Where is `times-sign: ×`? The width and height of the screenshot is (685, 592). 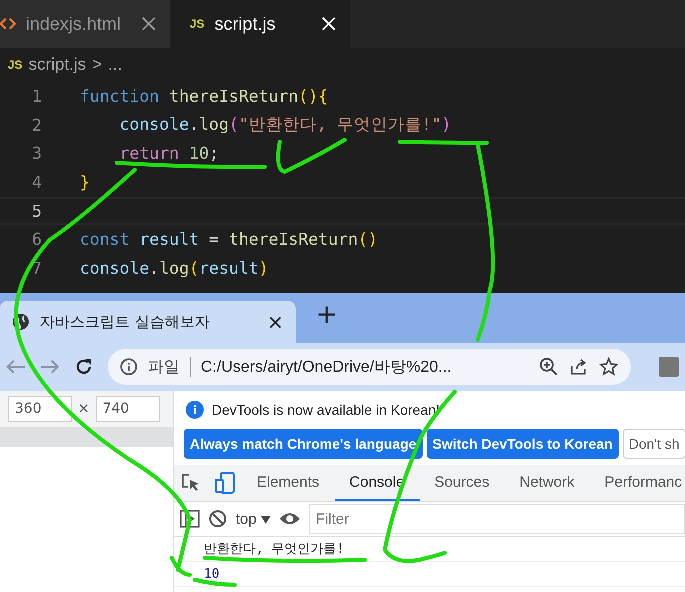 times-sign: × is located at coordinates (84, 409).